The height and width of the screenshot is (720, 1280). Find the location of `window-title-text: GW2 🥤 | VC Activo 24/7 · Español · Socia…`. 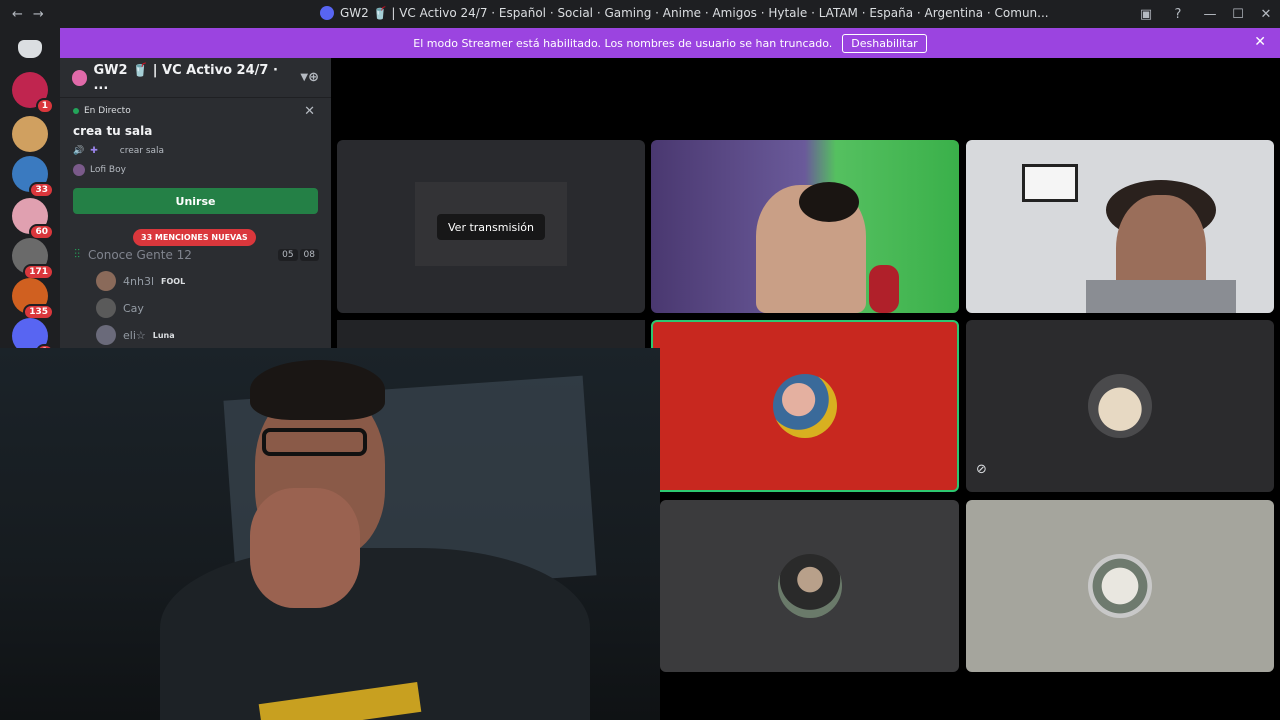

window-title-text: GW2 🥤 | VC Activo 24/7 · Español · Socia… is located at coordinates (694, 13).